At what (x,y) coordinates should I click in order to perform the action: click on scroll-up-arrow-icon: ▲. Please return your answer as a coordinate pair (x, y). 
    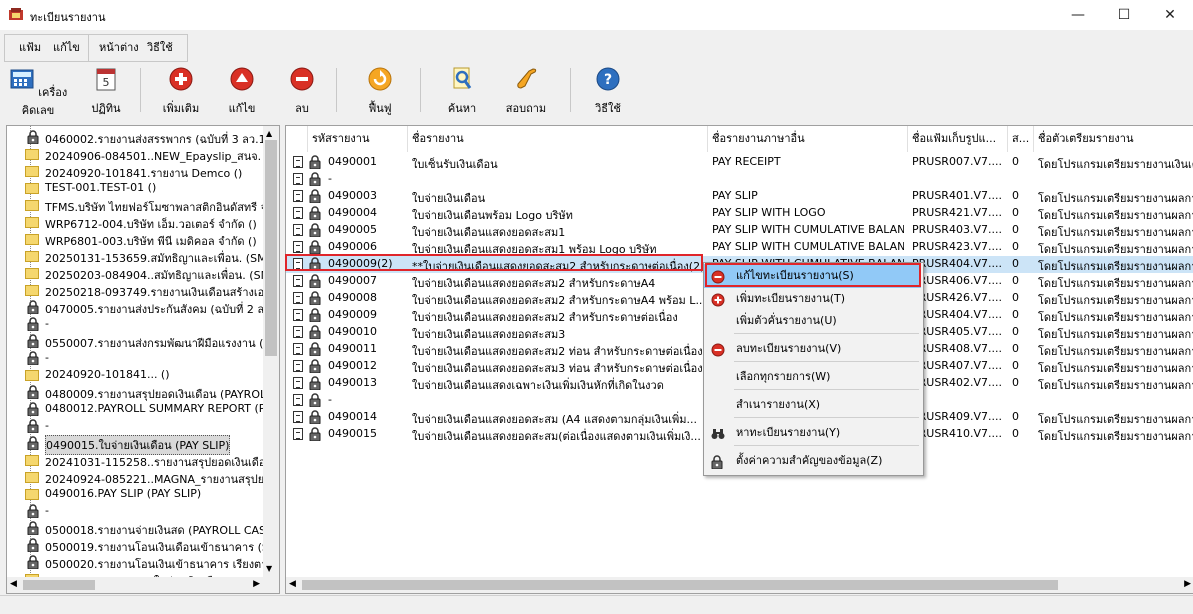
    Looking at the image, I should click on (269, 133).